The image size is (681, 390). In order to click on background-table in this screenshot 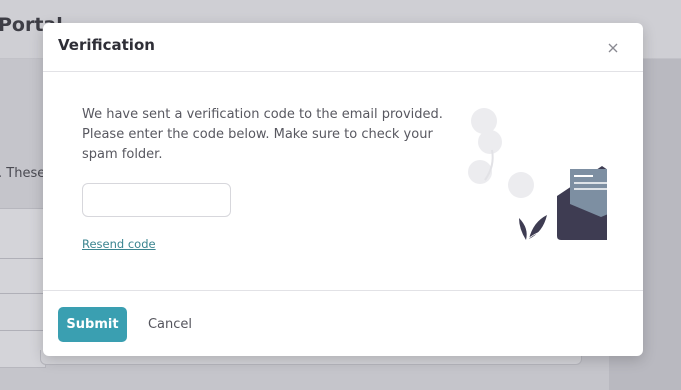, I will do `click(23, 288)`.